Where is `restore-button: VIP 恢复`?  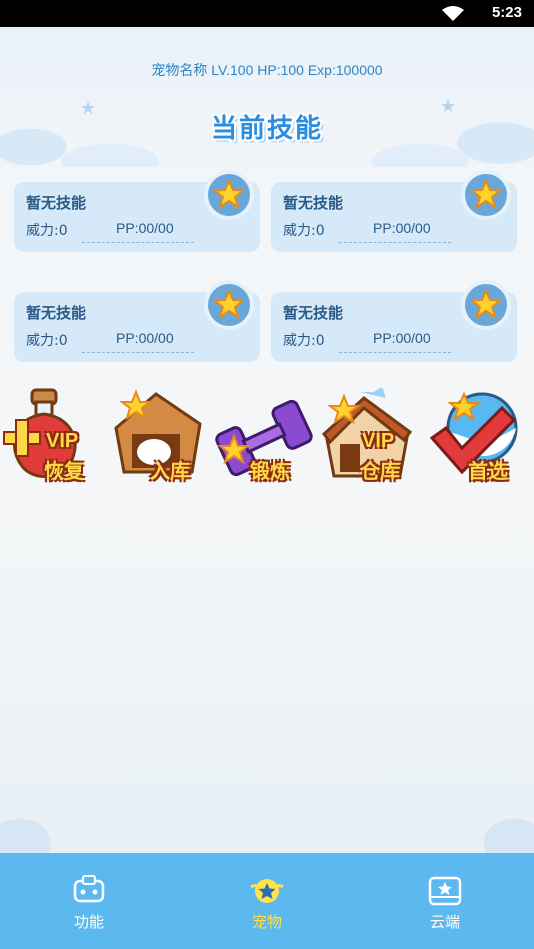
restore-button: VIP 恢复 is located at coordinates (52, 438).